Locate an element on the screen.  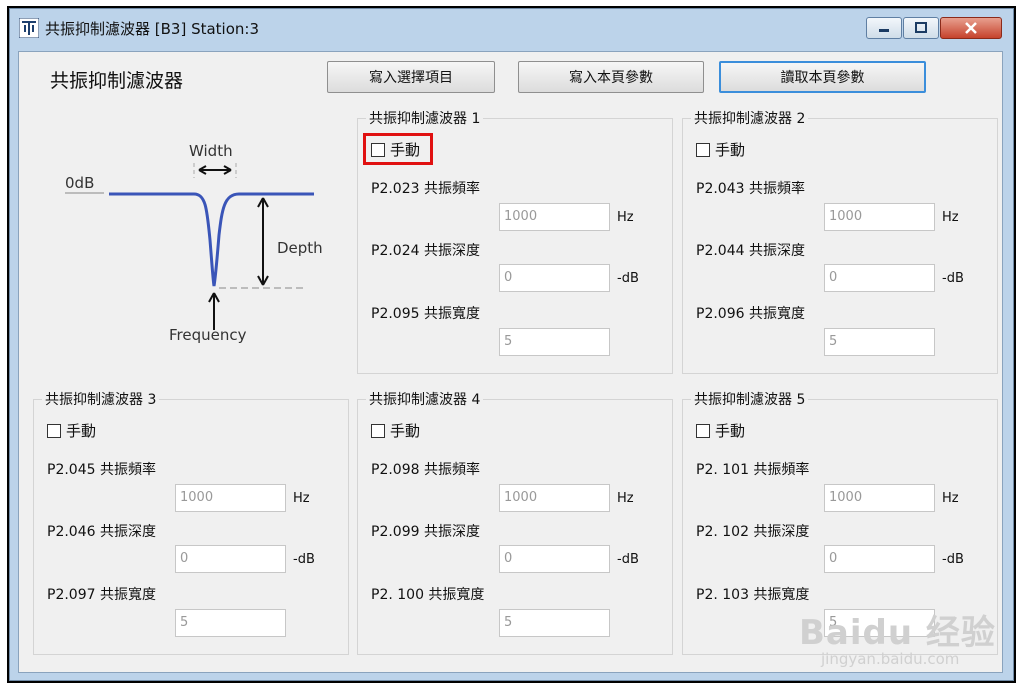
group-title: 共振抑制濾波器 5 is located at coordinates (750, 400).